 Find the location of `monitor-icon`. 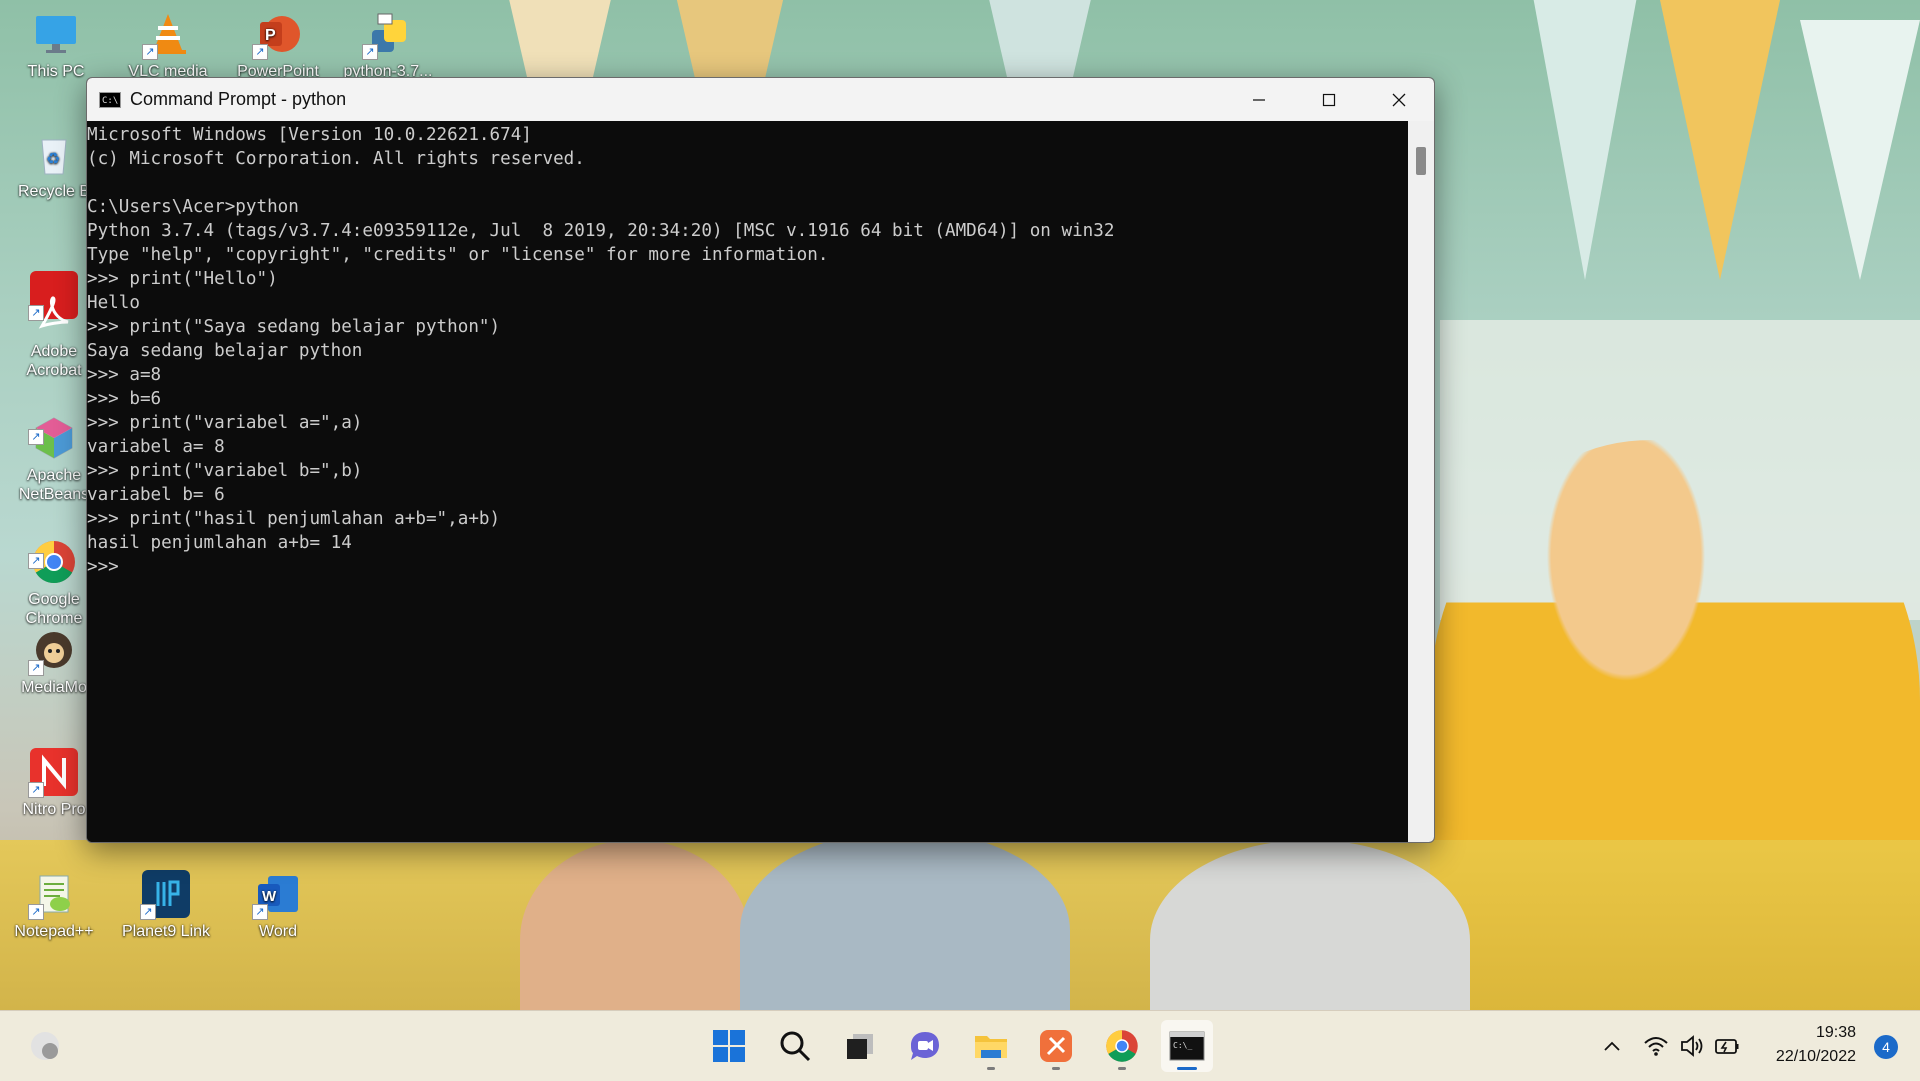

monitor-icon is located at coordinates (56, 34).